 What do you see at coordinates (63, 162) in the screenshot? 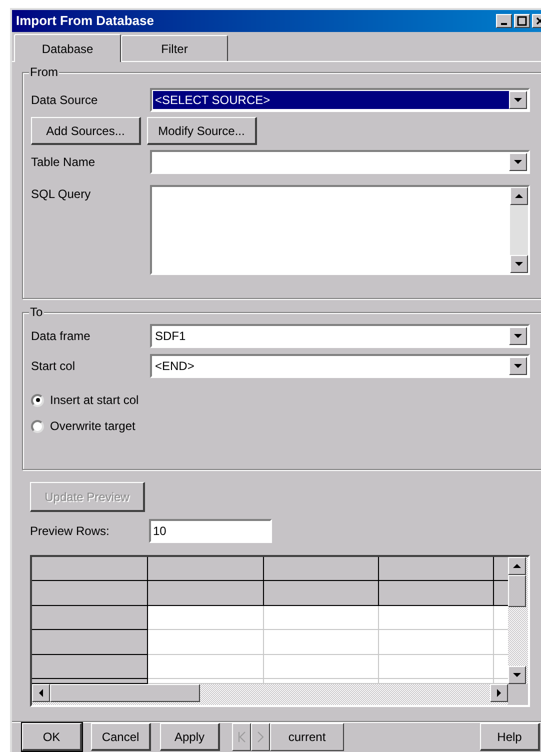
I see `field-label: Table Name` at bounding box center [63, 162].